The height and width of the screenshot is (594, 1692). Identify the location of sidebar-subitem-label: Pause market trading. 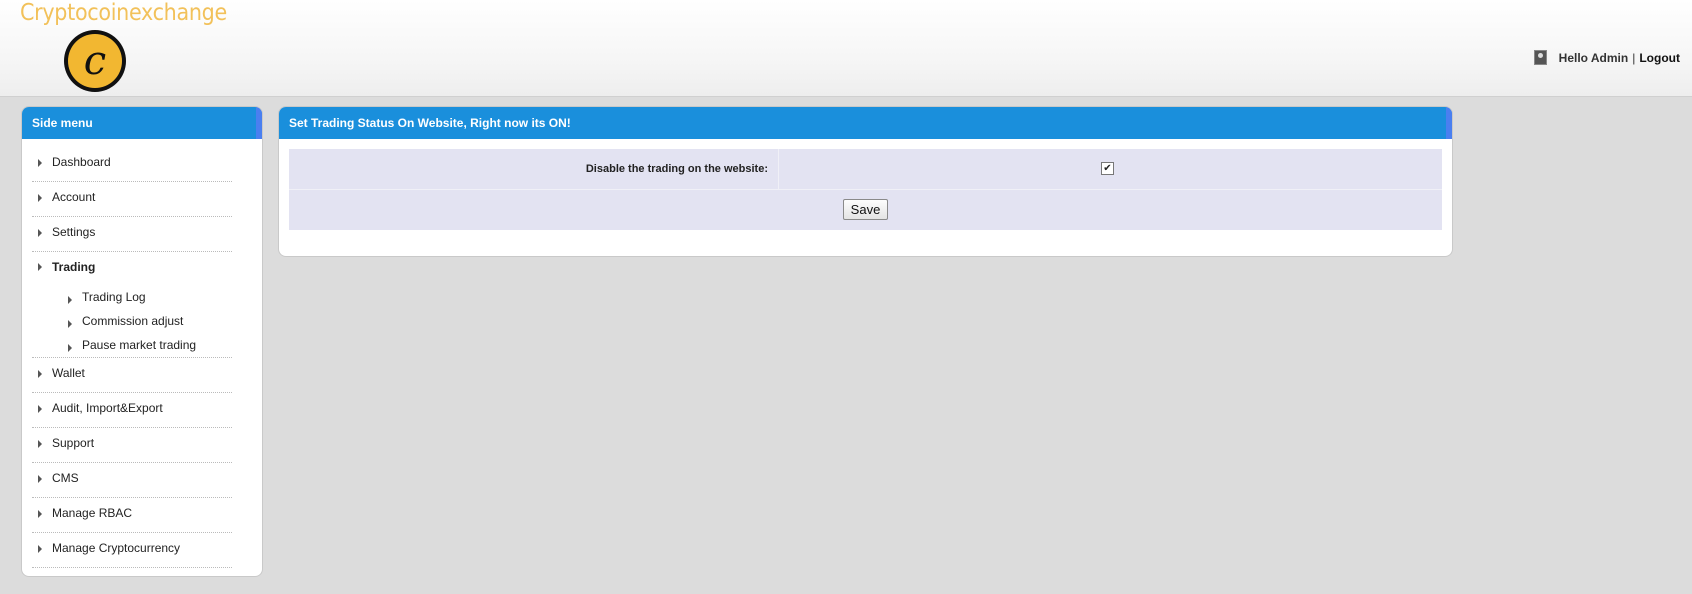
(139, 345).